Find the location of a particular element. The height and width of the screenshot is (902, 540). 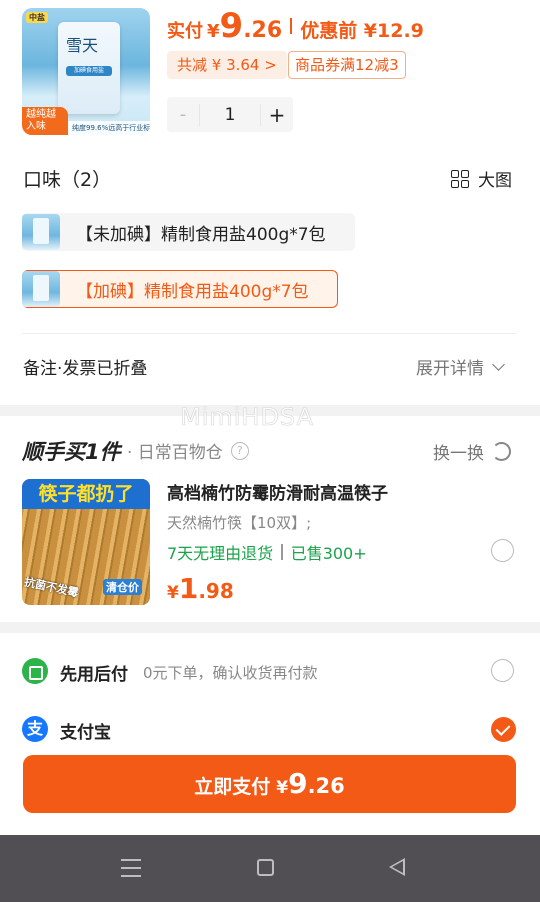

thumb-brand: 雪天 is located at coordinates (82, 45).